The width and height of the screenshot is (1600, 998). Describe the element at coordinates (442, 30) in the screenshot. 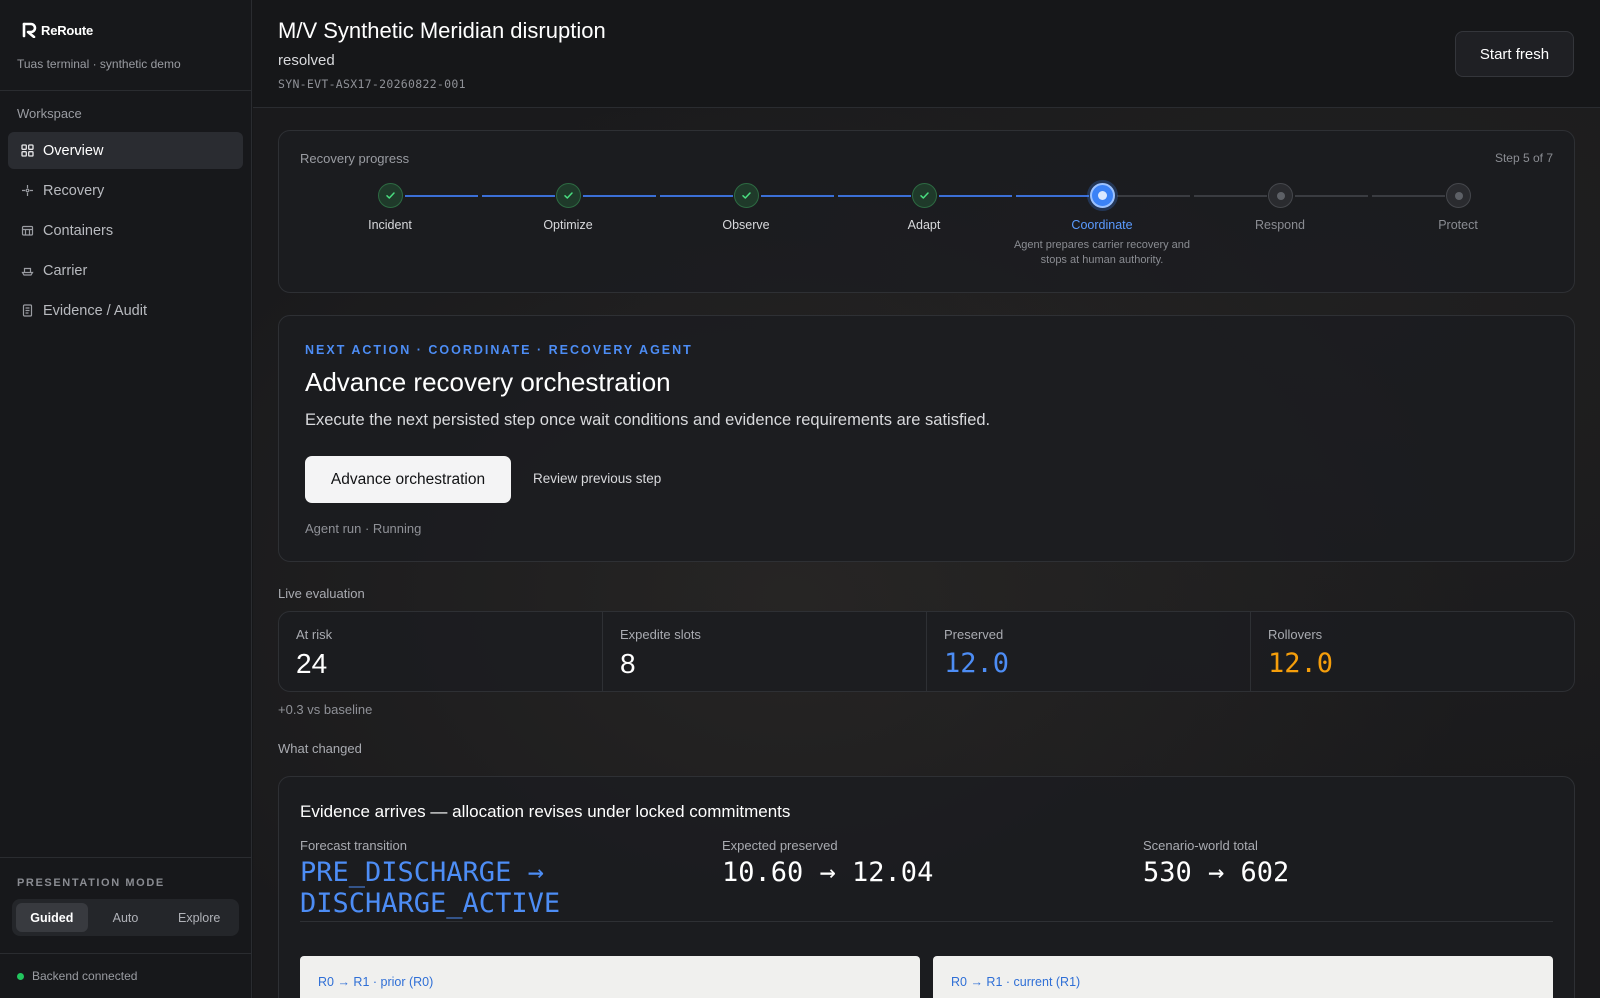

I see `page-title: M/V Synthetic Meridian disruption` at that location.